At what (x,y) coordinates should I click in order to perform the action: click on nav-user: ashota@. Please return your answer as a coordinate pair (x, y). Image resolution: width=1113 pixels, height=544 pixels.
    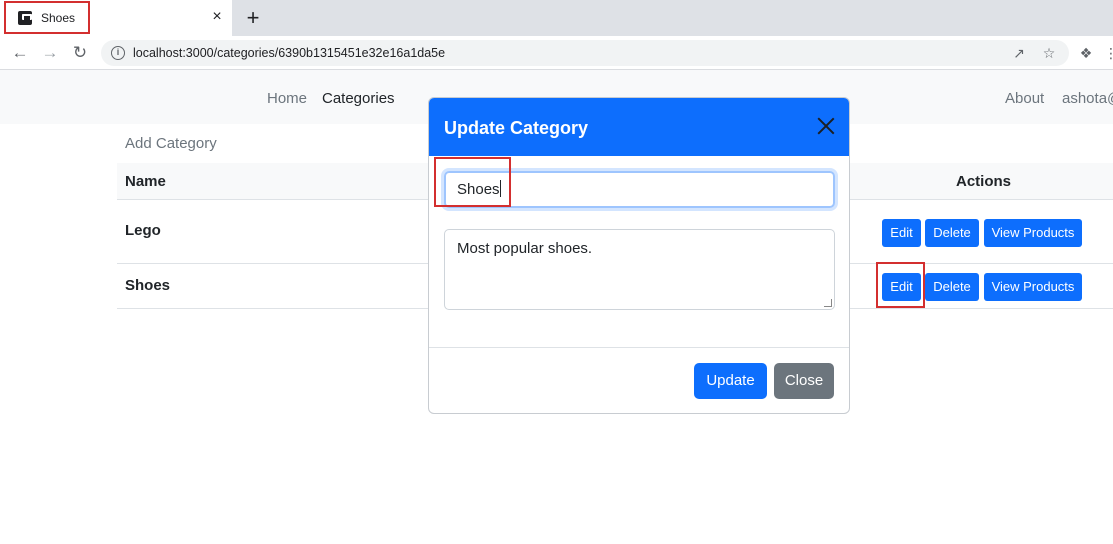
    Looking at the image, I should click on (1087, 98).